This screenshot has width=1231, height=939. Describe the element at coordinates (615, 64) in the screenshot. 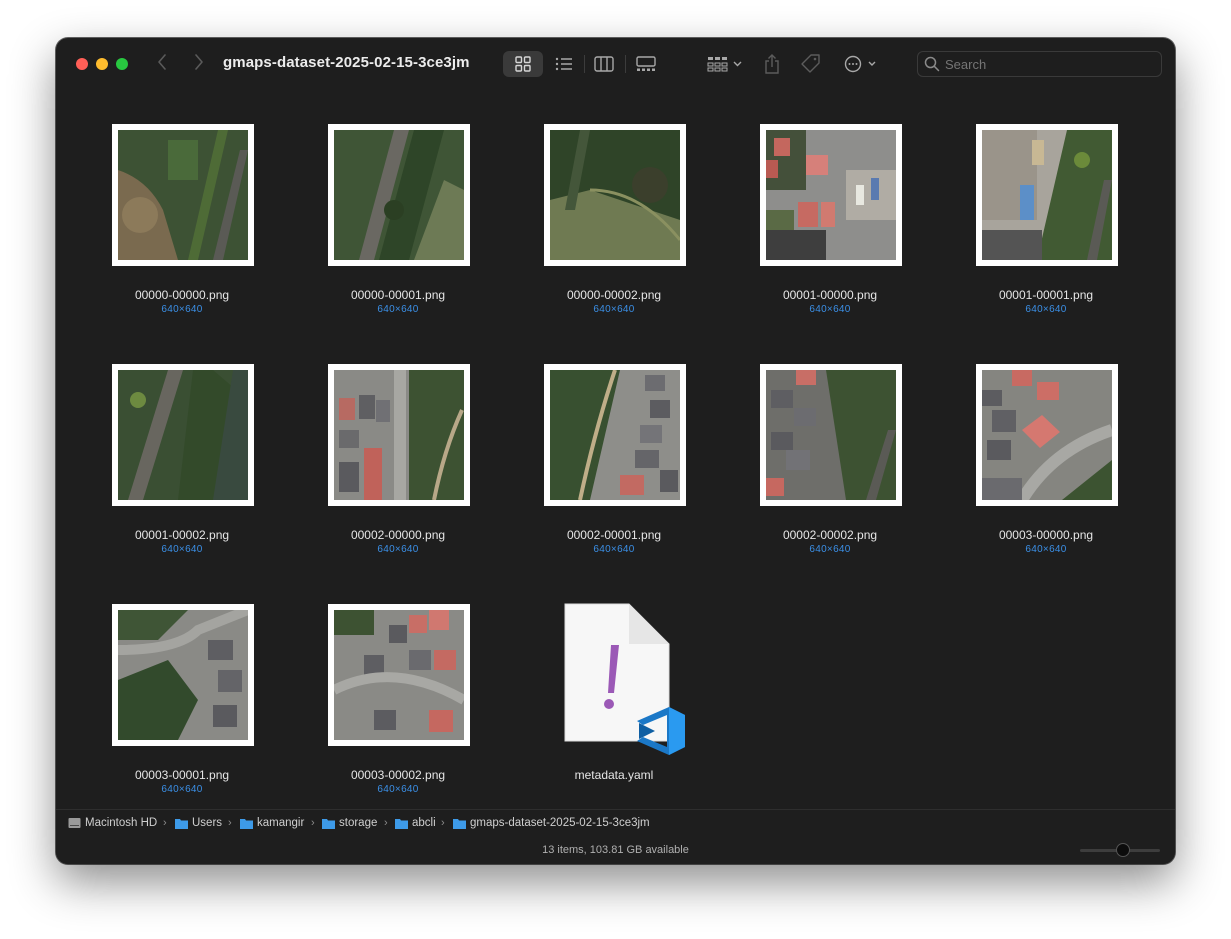

I see `toolbar: gmaps-dataset-2025-02-15-3ce3jm Search` at that location.